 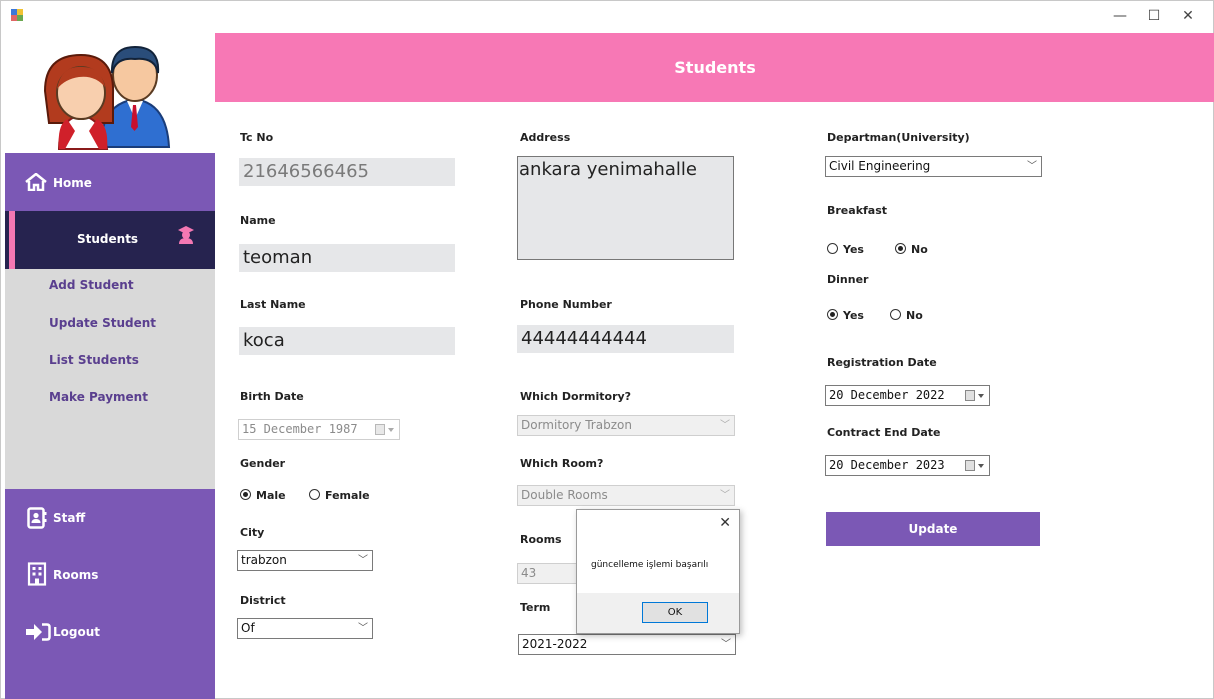 What do you see at coordinates (650, 565) in the screenshot?
I see `dialog-message: güncelleme işlemi başarılı` at bounding box center [650, 565].